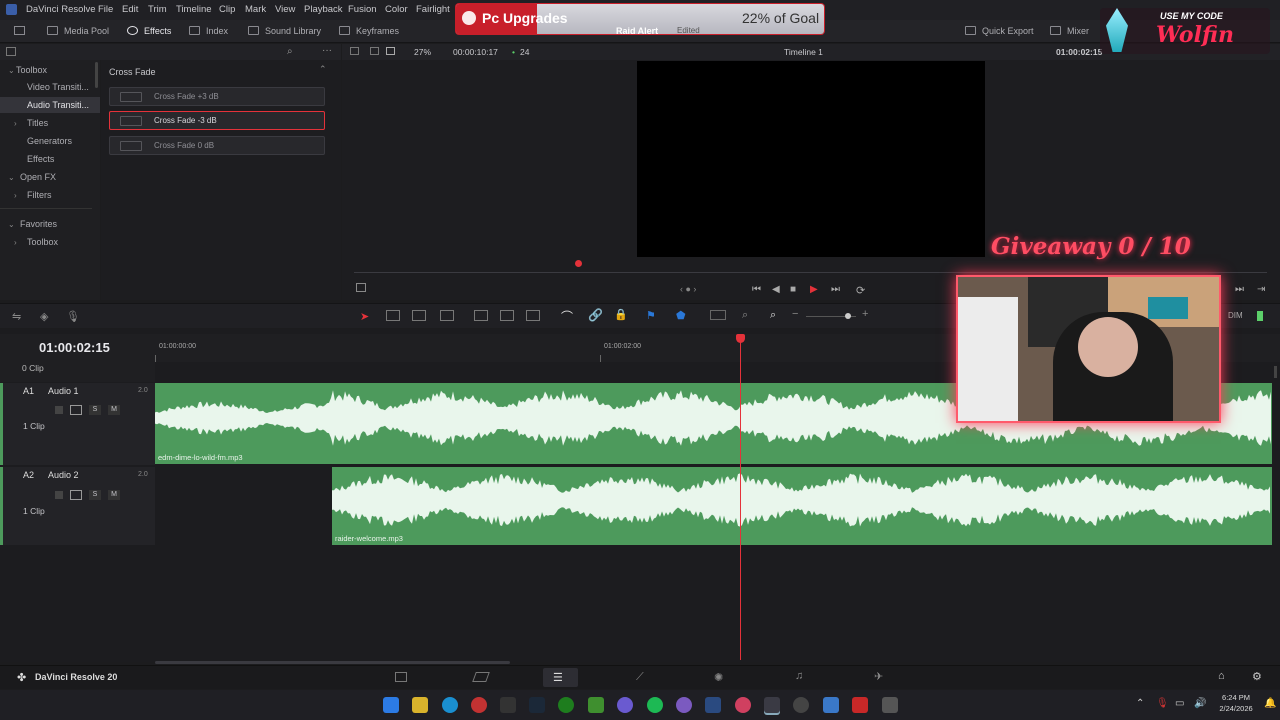 The height and width of the screenshot is (720, 1280). Describe the element at coordinates (814, 289) in the screenshot. I see `play-icon: ▶` at that location.